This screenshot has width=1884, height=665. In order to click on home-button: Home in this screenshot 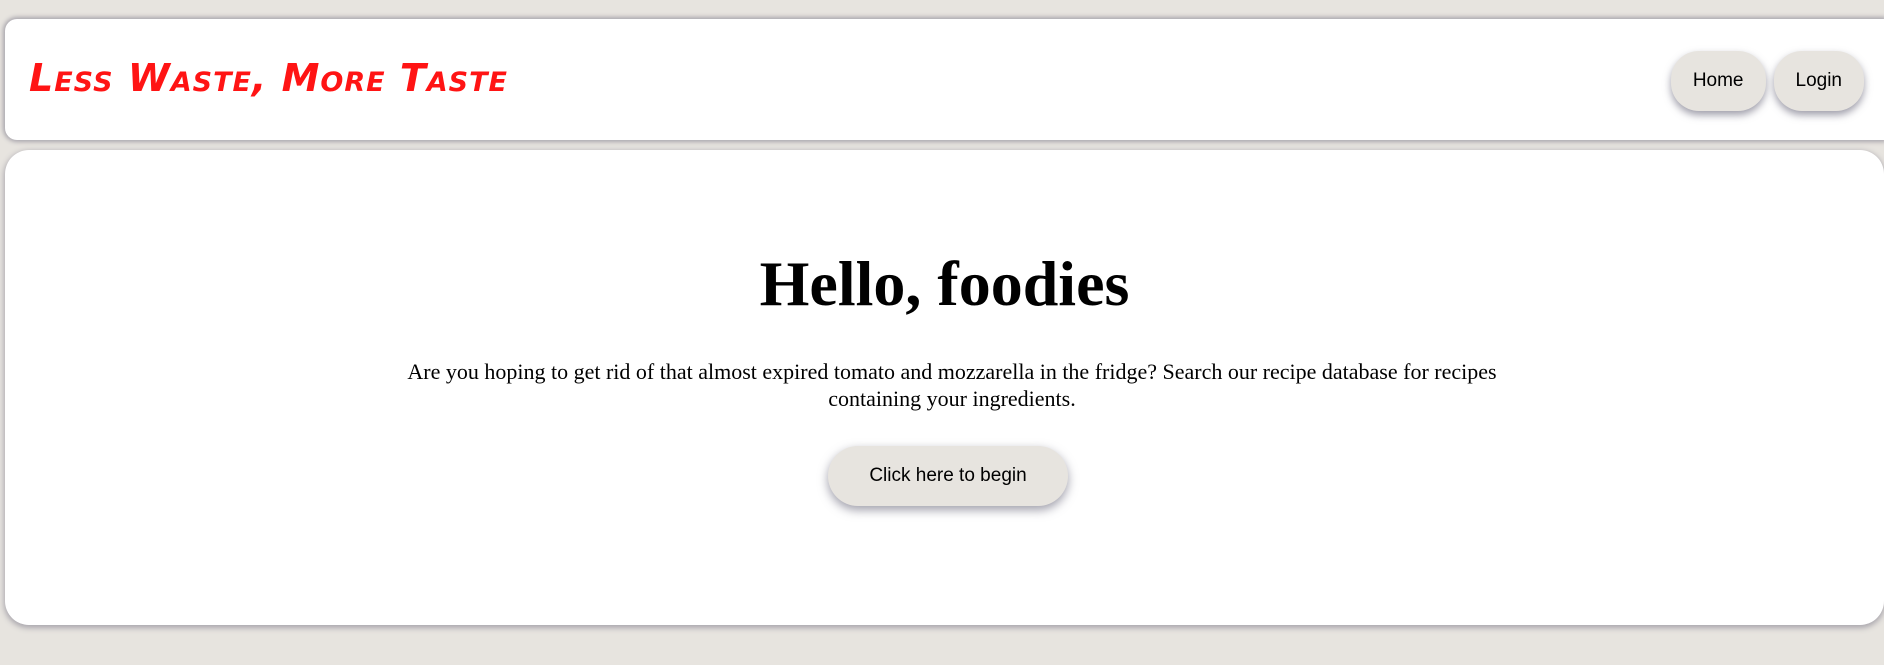, I will do `click(1718, 81)`.